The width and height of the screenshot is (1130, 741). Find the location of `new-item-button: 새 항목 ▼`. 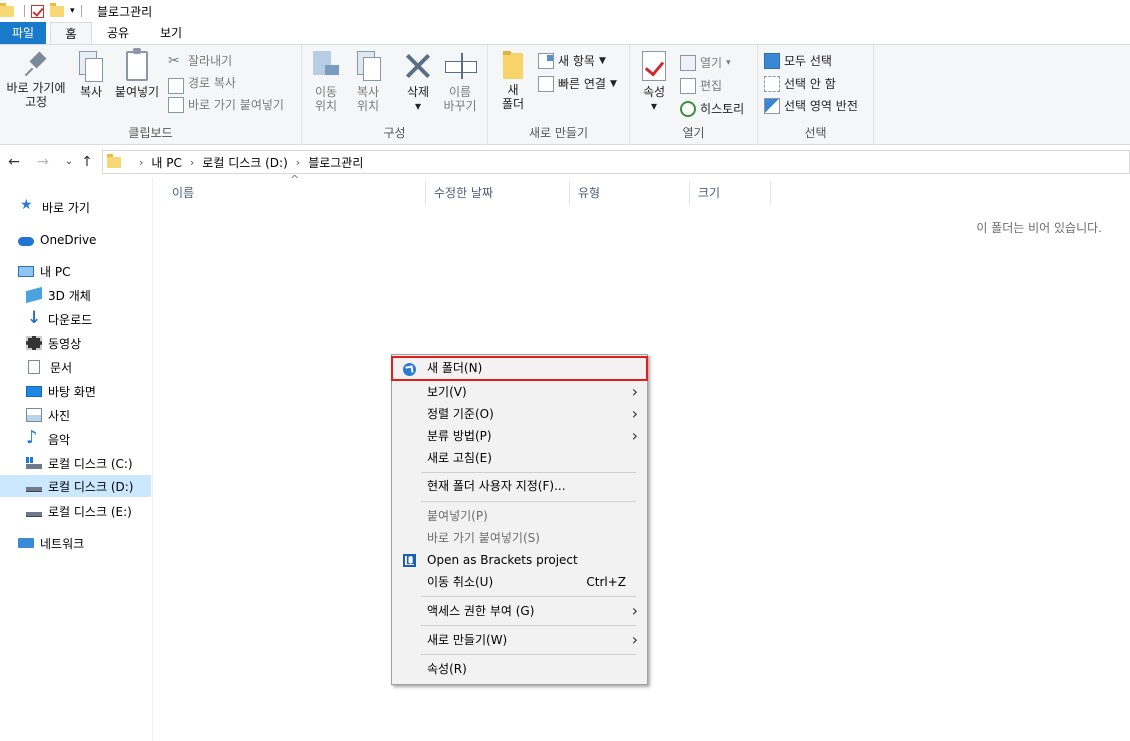

new-item-button: 새 항목 ▼ is located at coordinates (572, 61).